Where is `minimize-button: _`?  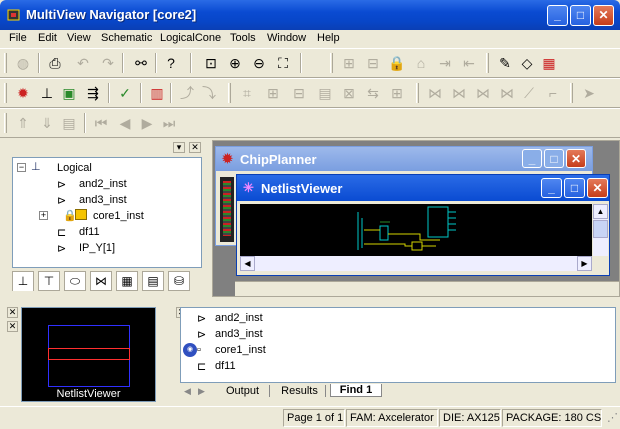 minimize-button: _ is located at coordinates (557, 15).